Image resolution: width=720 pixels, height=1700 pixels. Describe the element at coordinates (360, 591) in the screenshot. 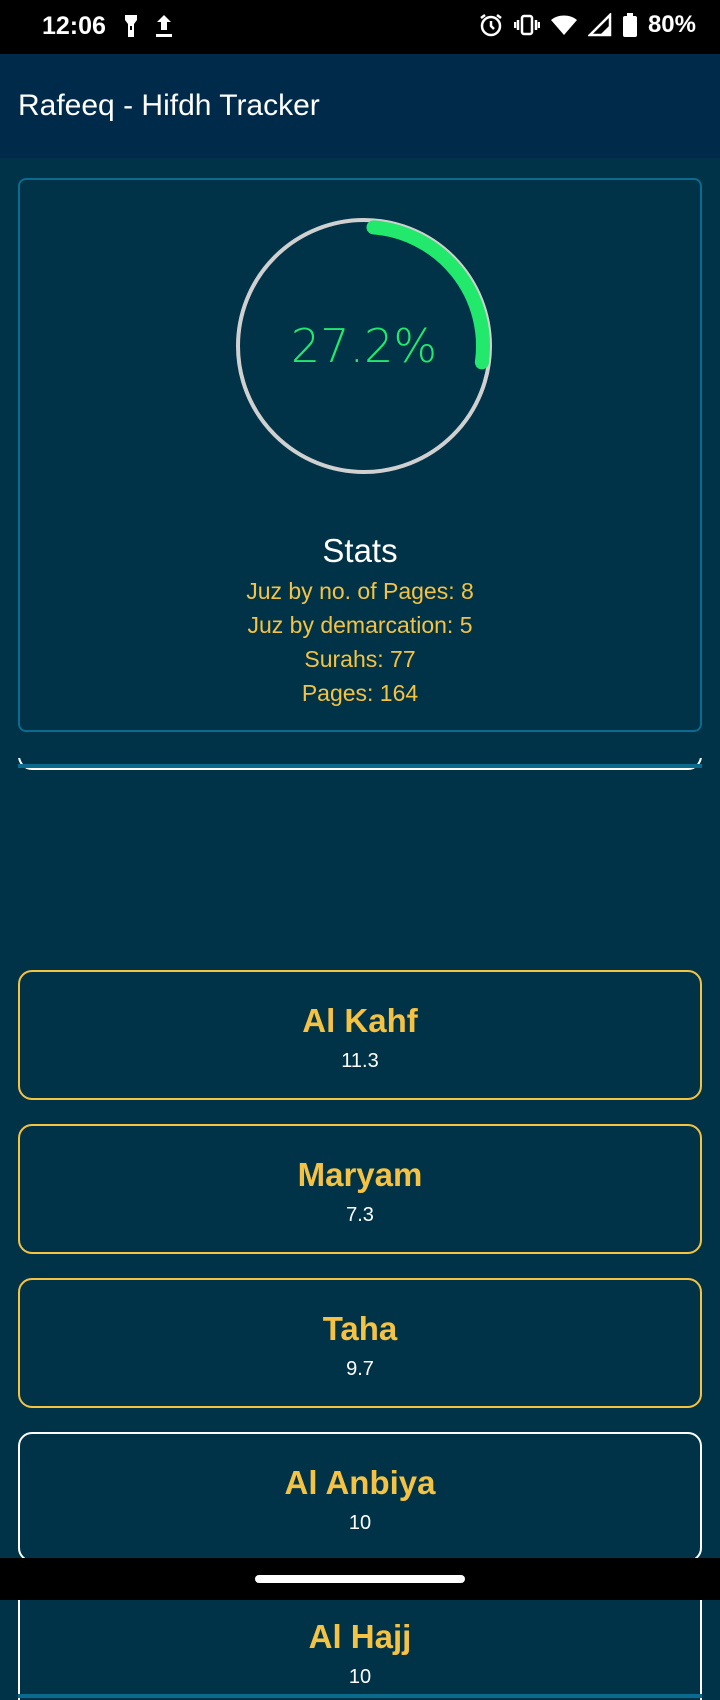

I see `stat-juz-pages: Juz by no. of Pages: 8` at that location.